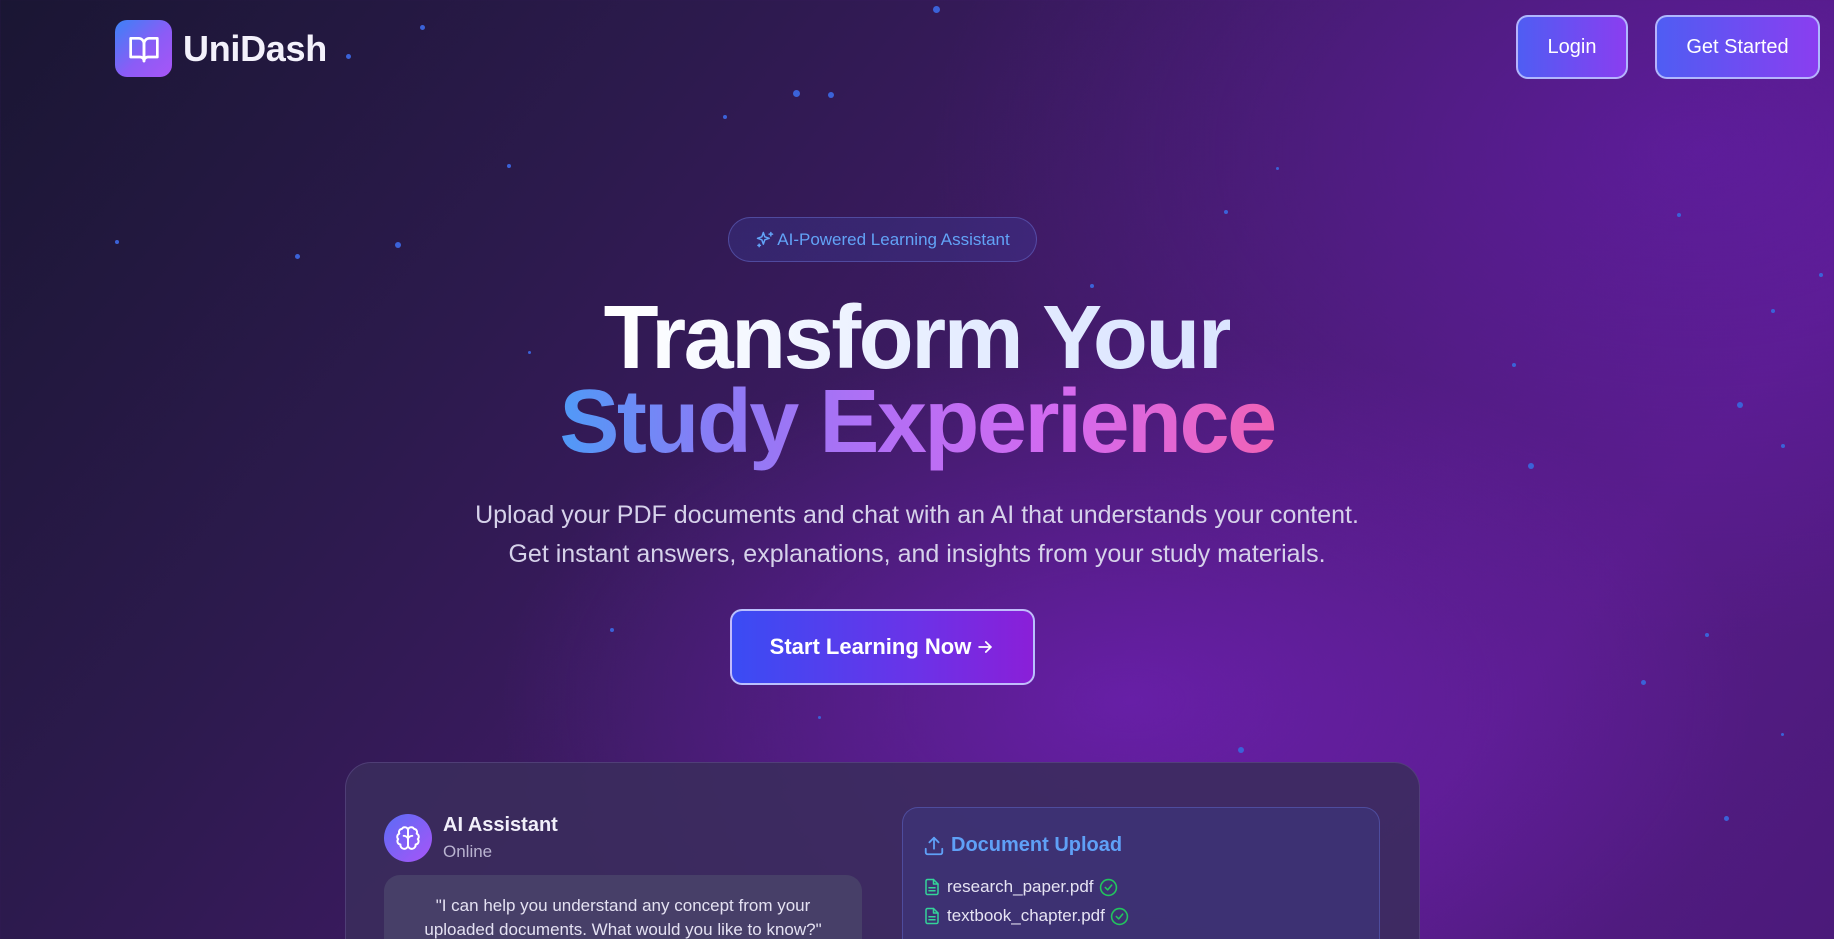 This screenshot has width=1834, height=939. I want to click on arrow-right-icon, so click(985, 647).